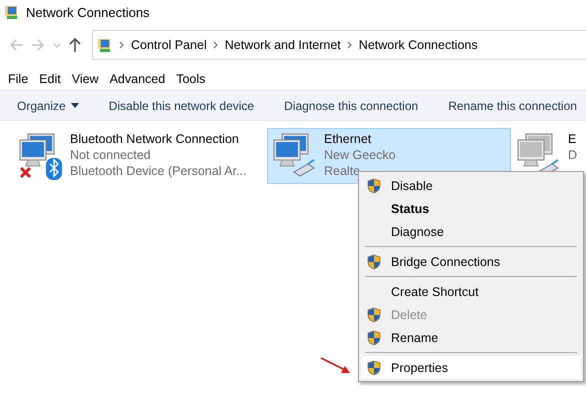 Image resolution: width=586 pixels, height=419 pixels. What do you see at coordinates (75, 45) in the screenshot?
I see `up-arrow-icon` at bounding box center [75, 45].